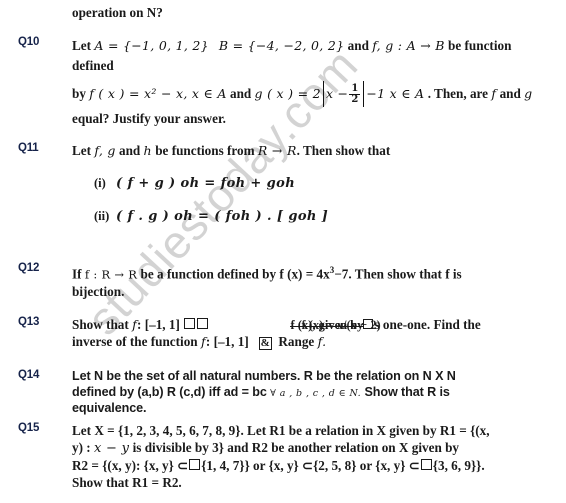  Describe the element at coordinates (355, 88) in the screenshot. I see `q10-fraction-numerator: 1` at that location.